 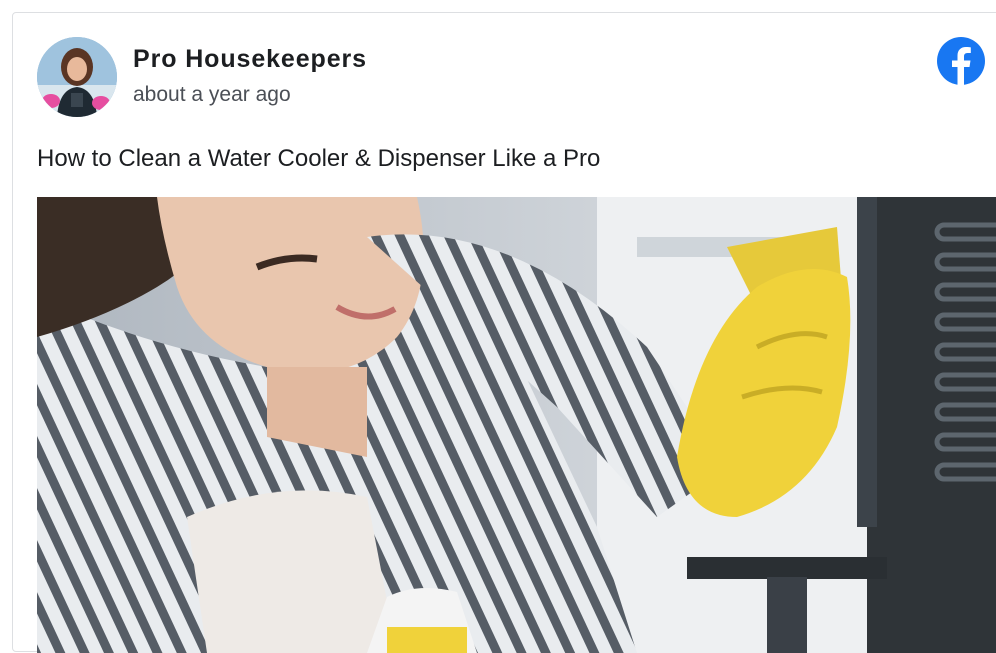 I want to click on author-name: Pro Housekeepers, so click(x=250, y=59).